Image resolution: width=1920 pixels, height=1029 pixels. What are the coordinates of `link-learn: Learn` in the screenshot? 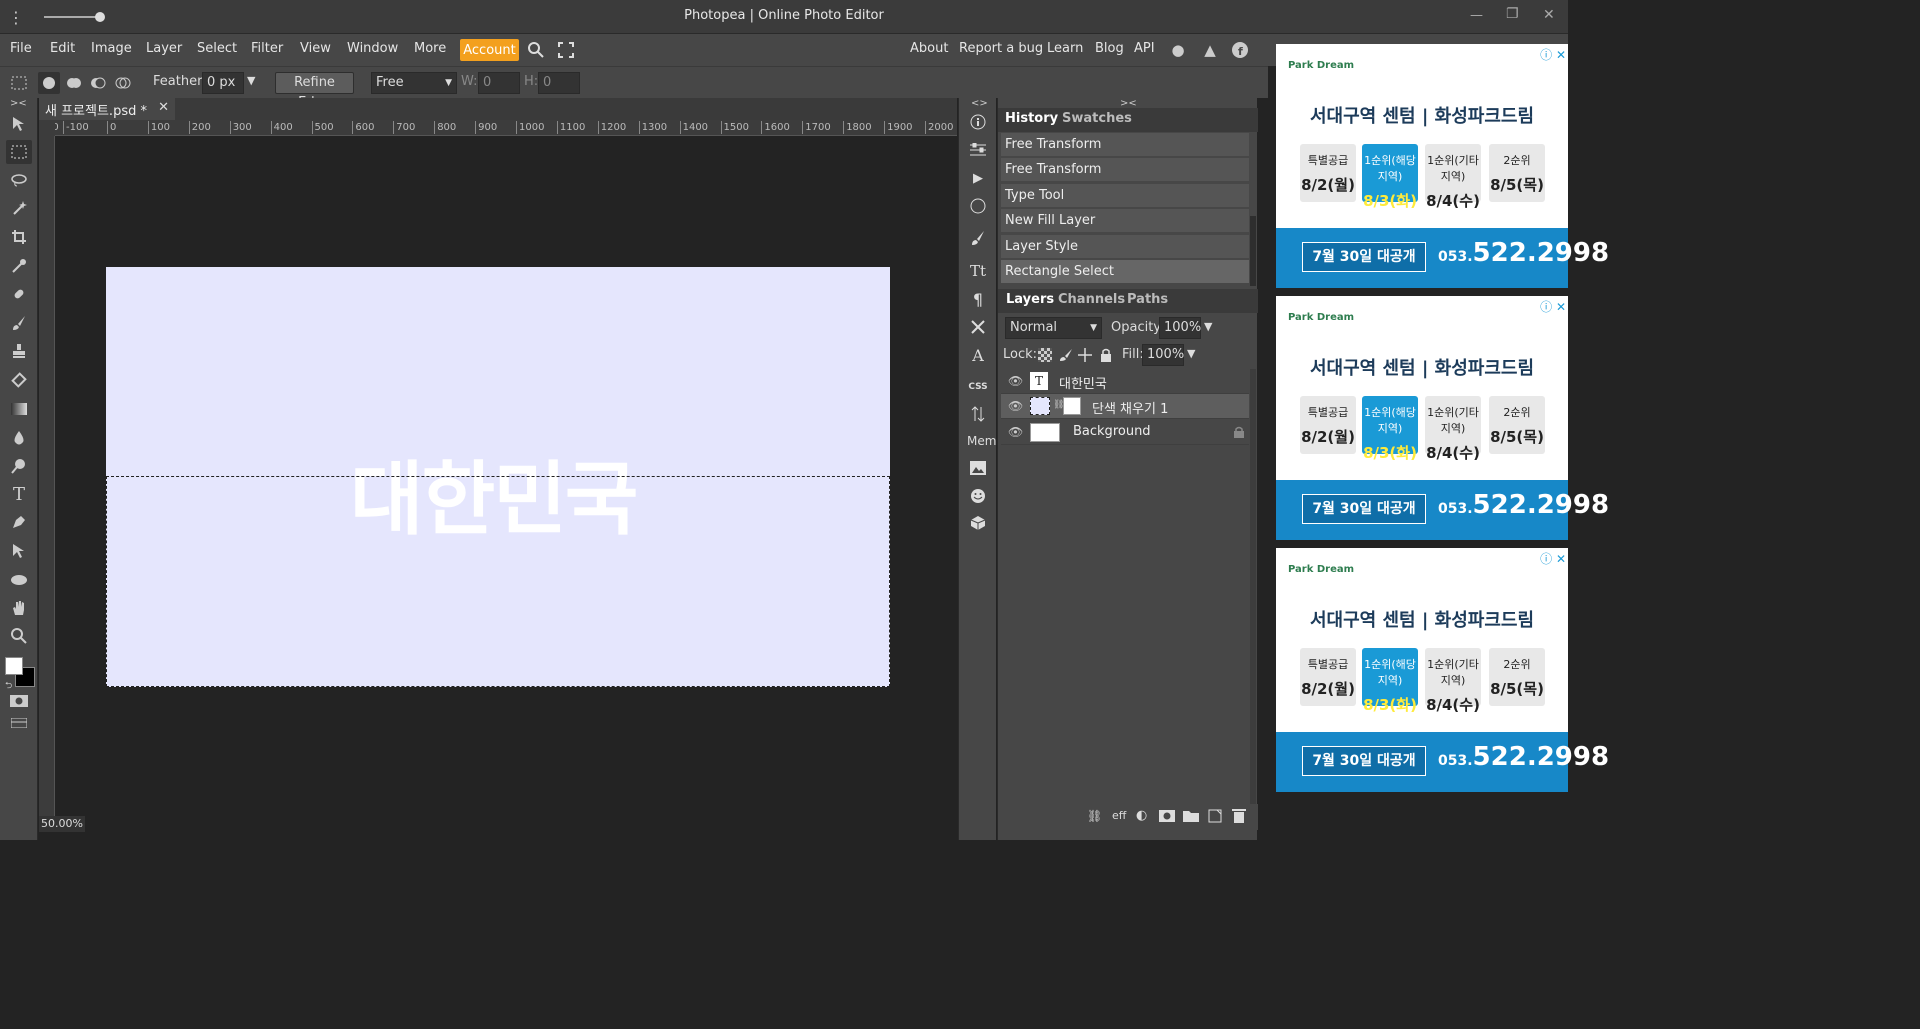 It's located at (1065, 48).